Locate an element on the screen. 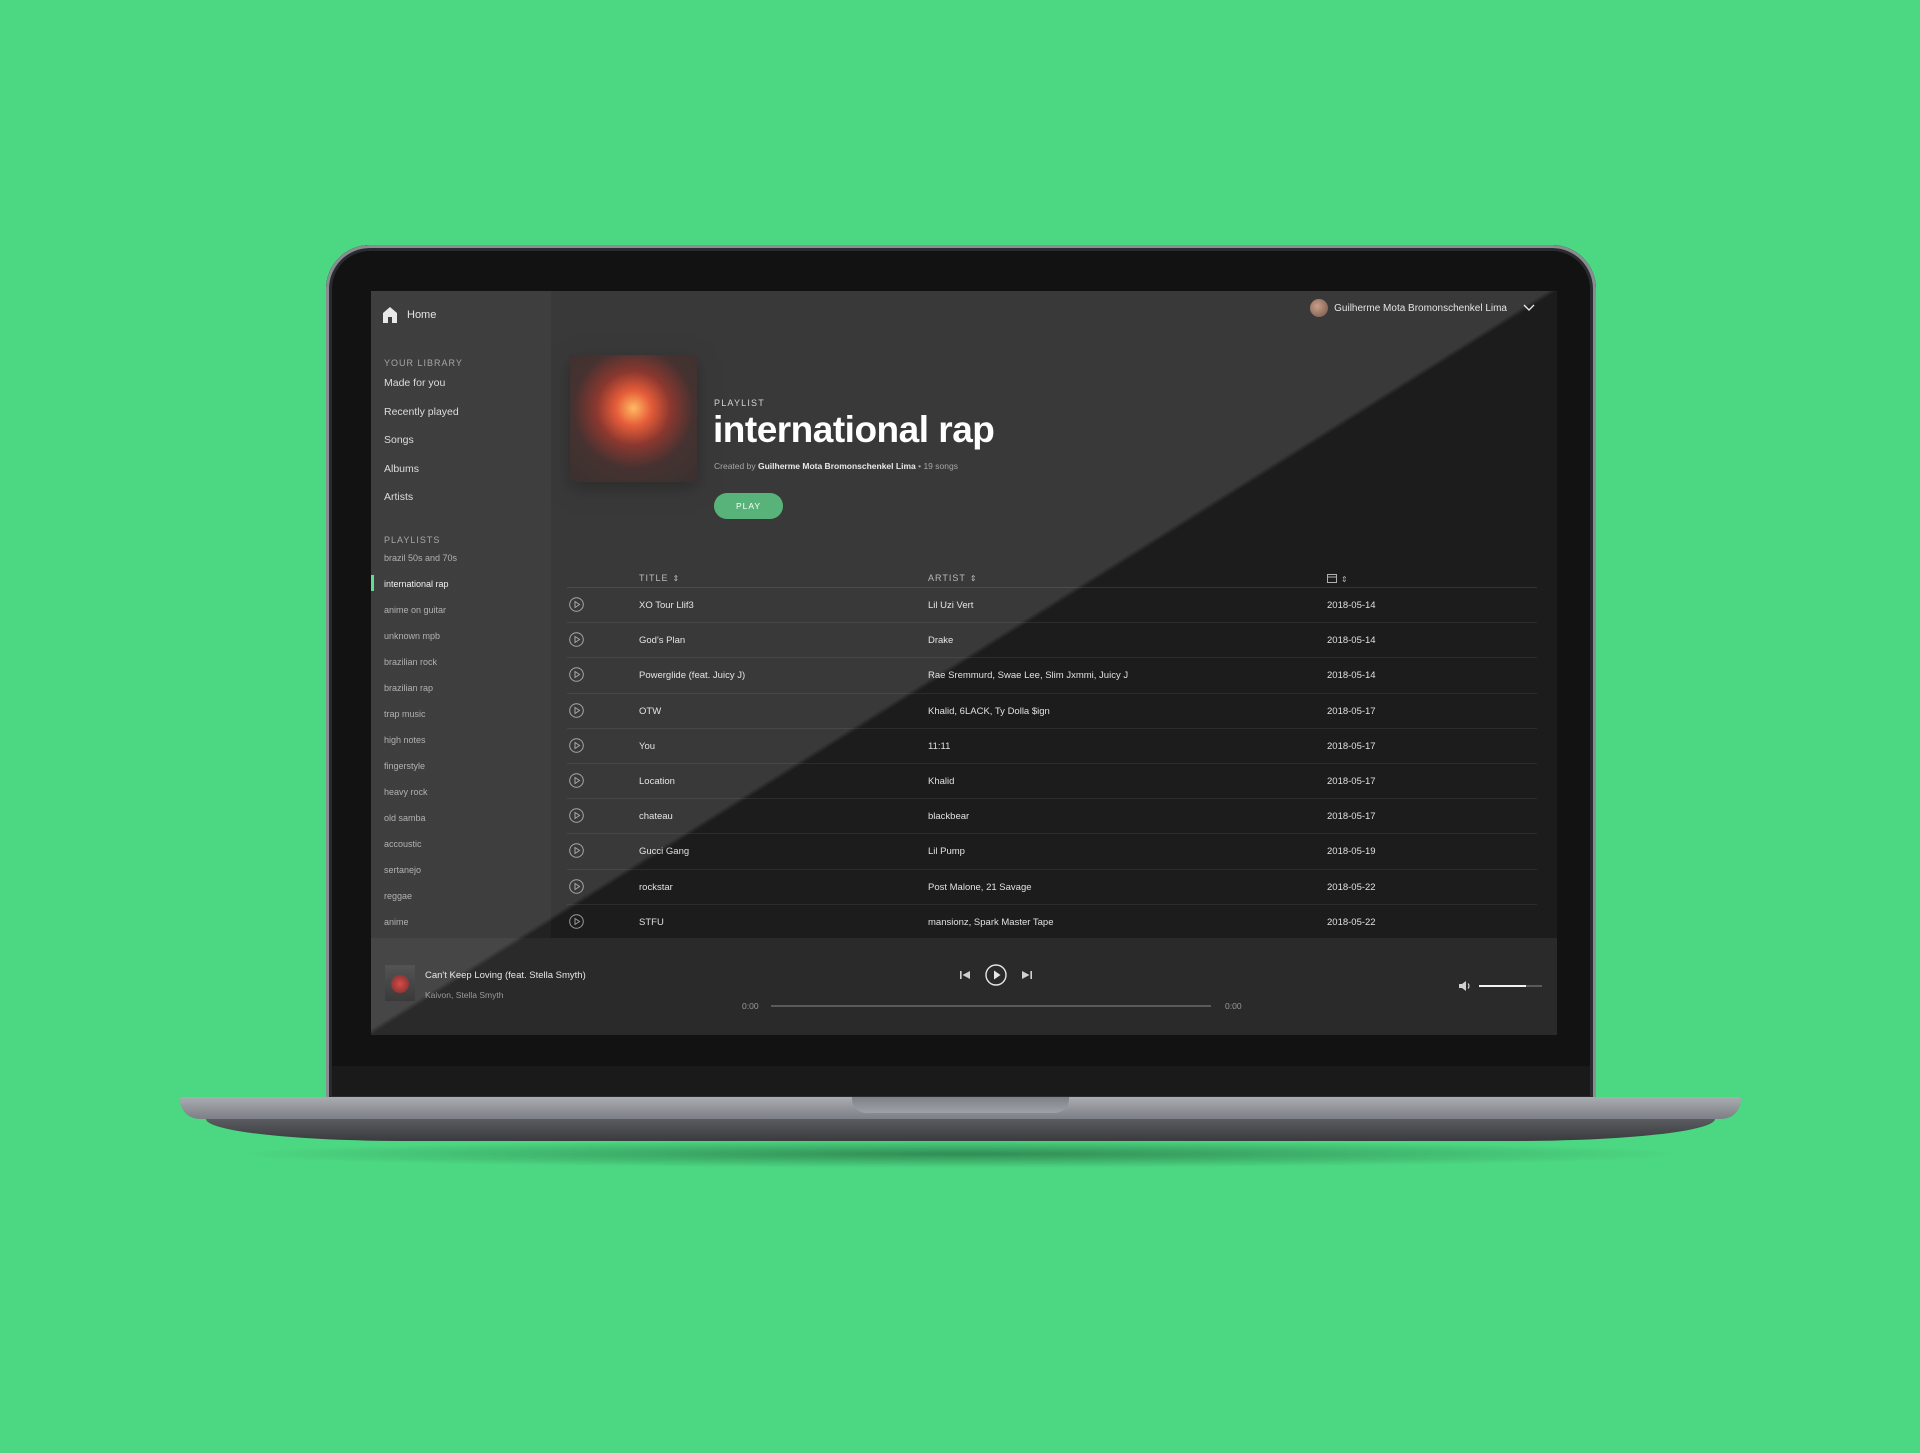 Image resolution: width=1920 pixels, height=1453 pixels. library-item-songs: Songs is located at coordinates (421, 448).